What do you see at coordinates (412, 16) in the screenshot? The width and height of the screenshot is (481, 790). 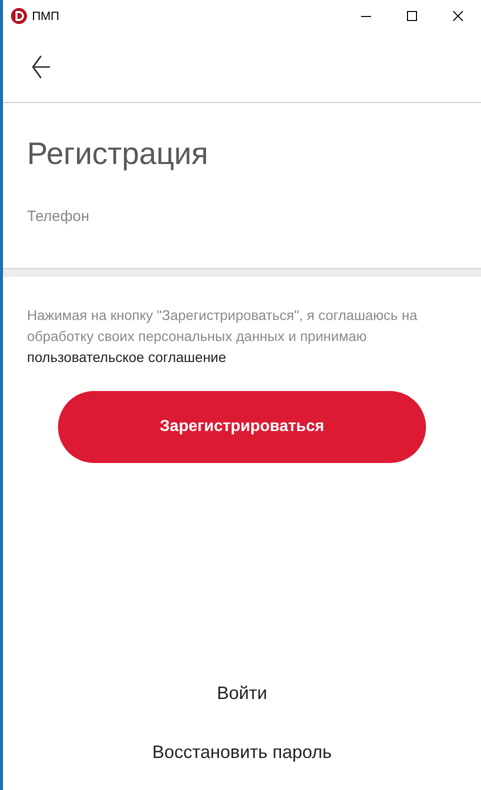 I see `maximize-icon` at bounding box center [412, 16].